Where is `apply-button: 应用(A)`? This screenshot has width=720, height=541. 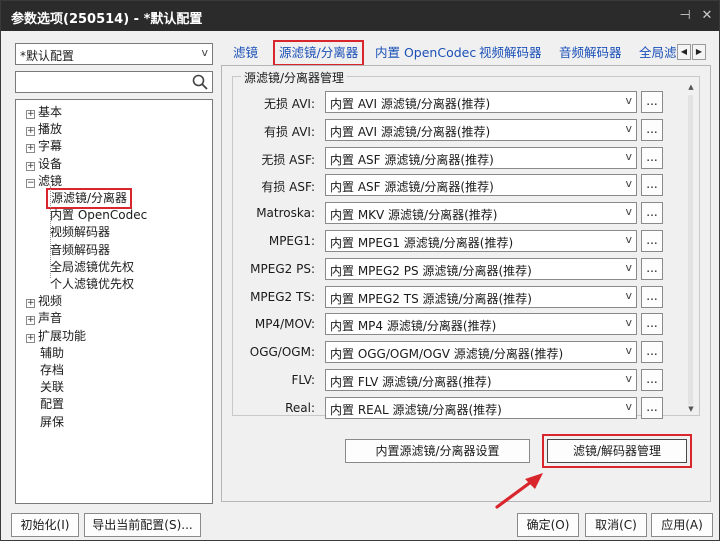 apply-button: 应用(A) is located at coordinates (682, 525).